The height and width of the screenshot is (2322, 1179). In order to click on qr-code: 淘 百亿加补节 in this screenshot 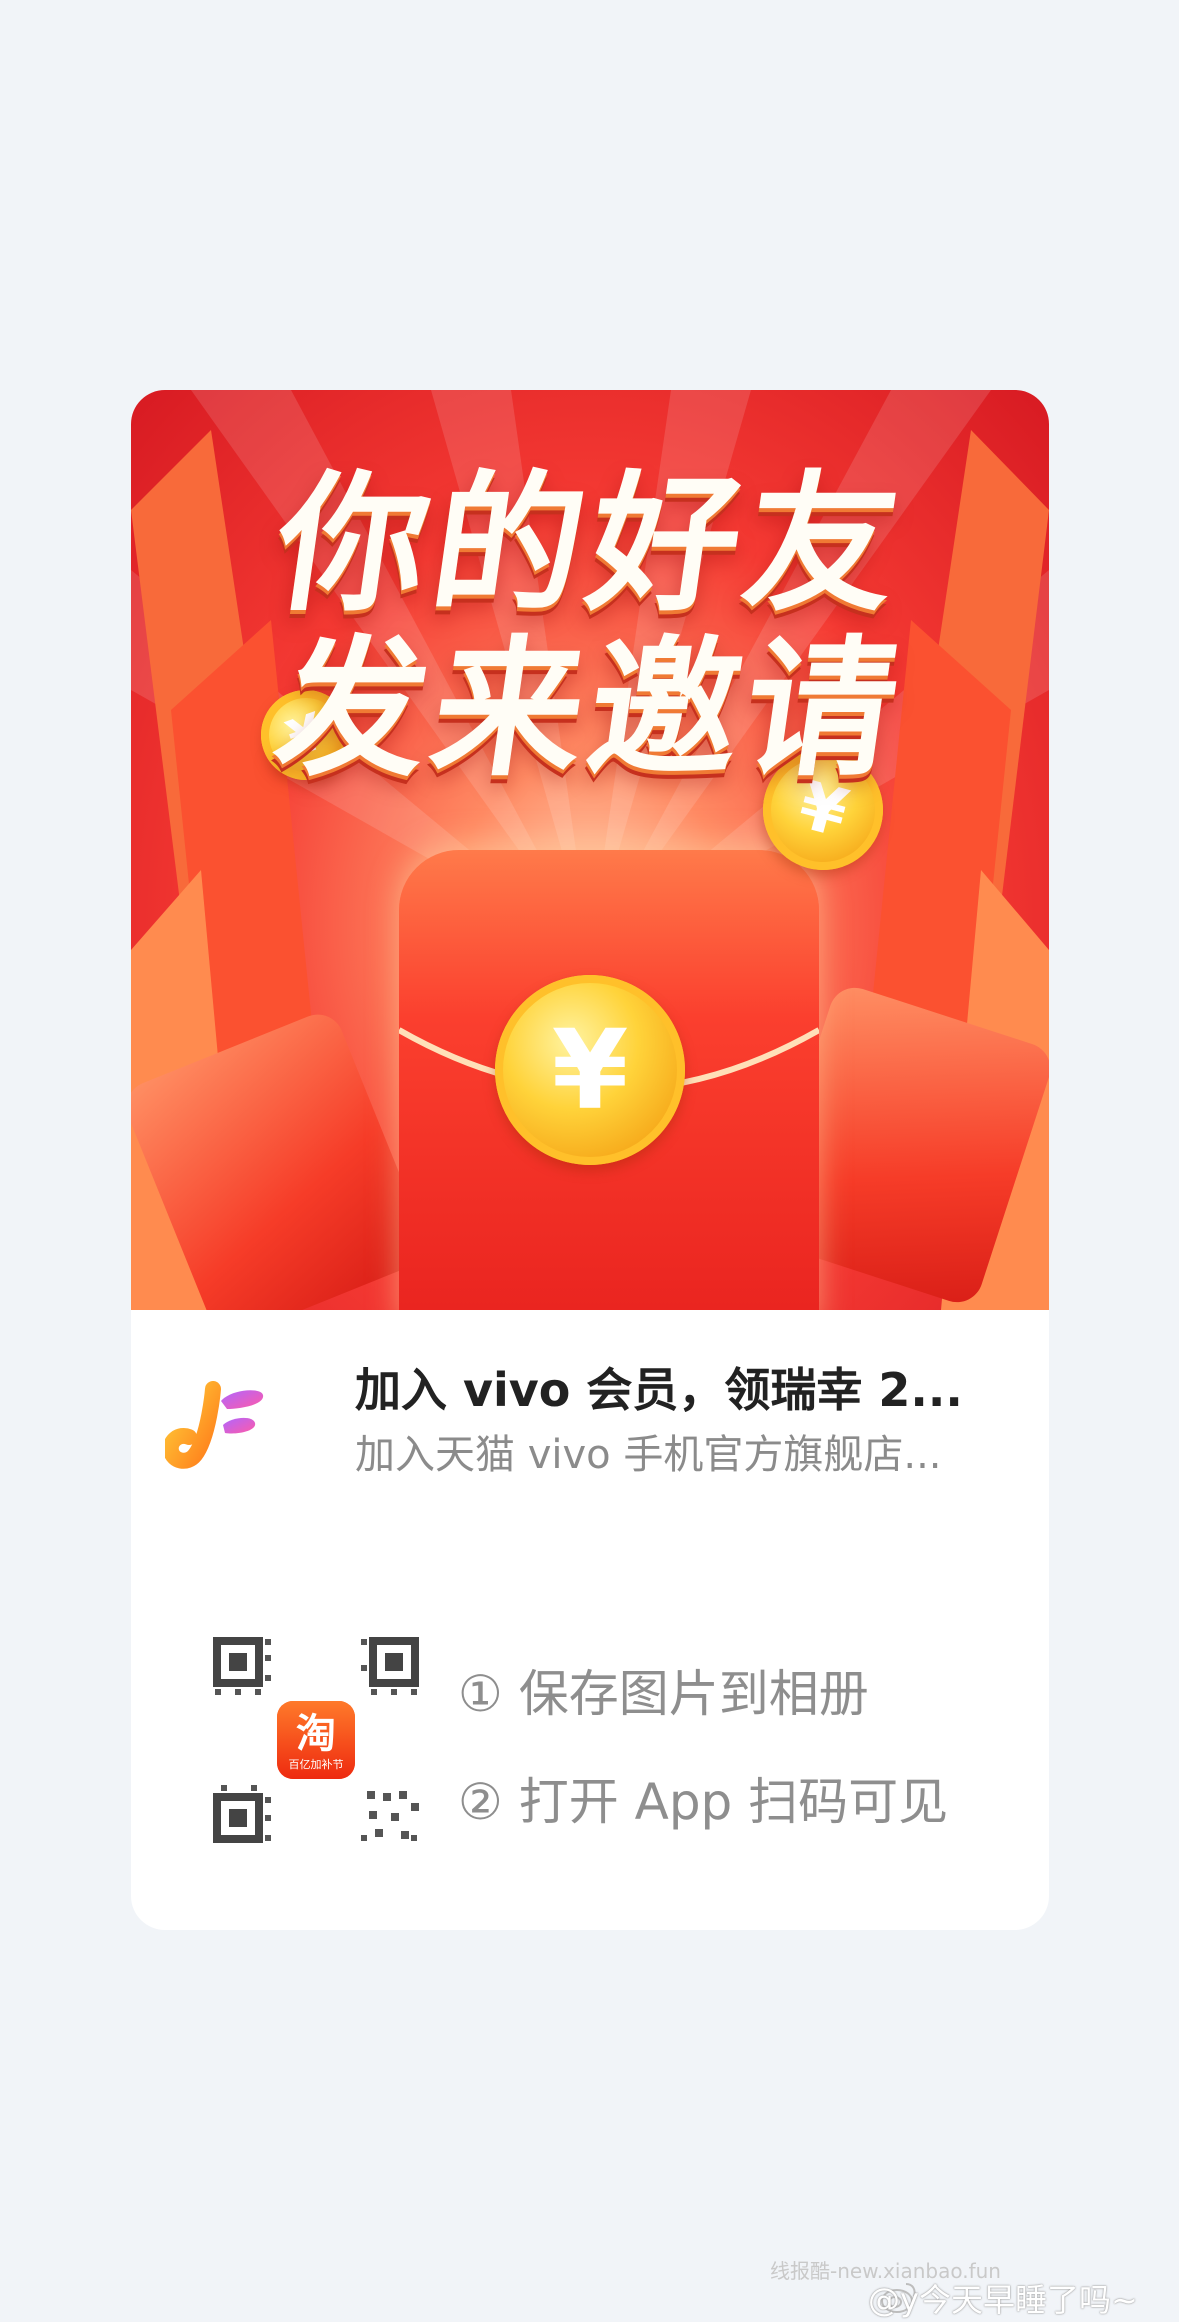, I will do `click(316, 1740)`.